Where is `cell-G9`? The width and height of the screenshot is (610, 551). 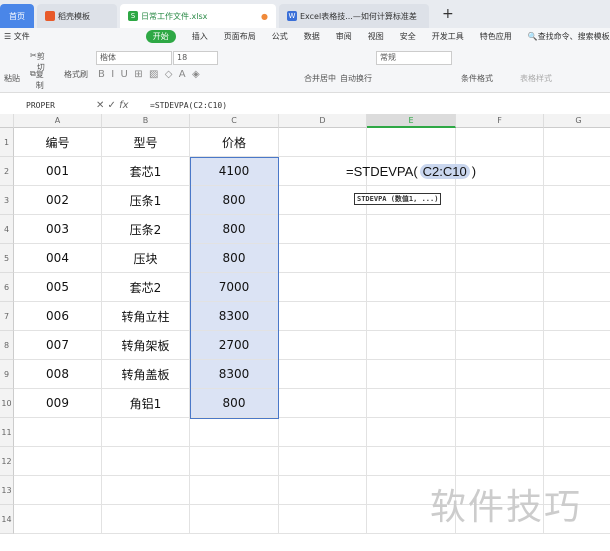 cell-G9 is located at coordinates (577, 374).